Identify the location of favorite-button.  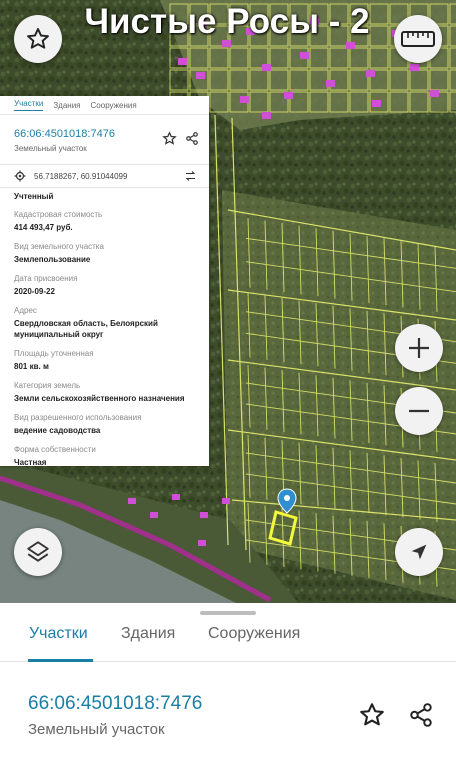
(38, 39).